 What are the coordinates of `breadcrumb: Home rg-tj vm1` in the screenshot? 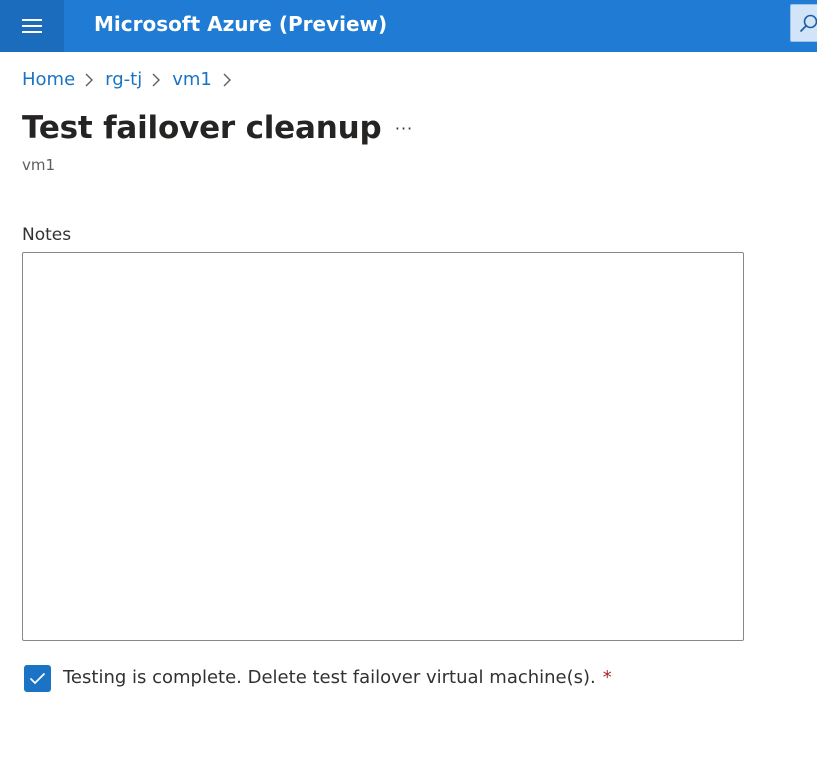 It's located at (132, 80).